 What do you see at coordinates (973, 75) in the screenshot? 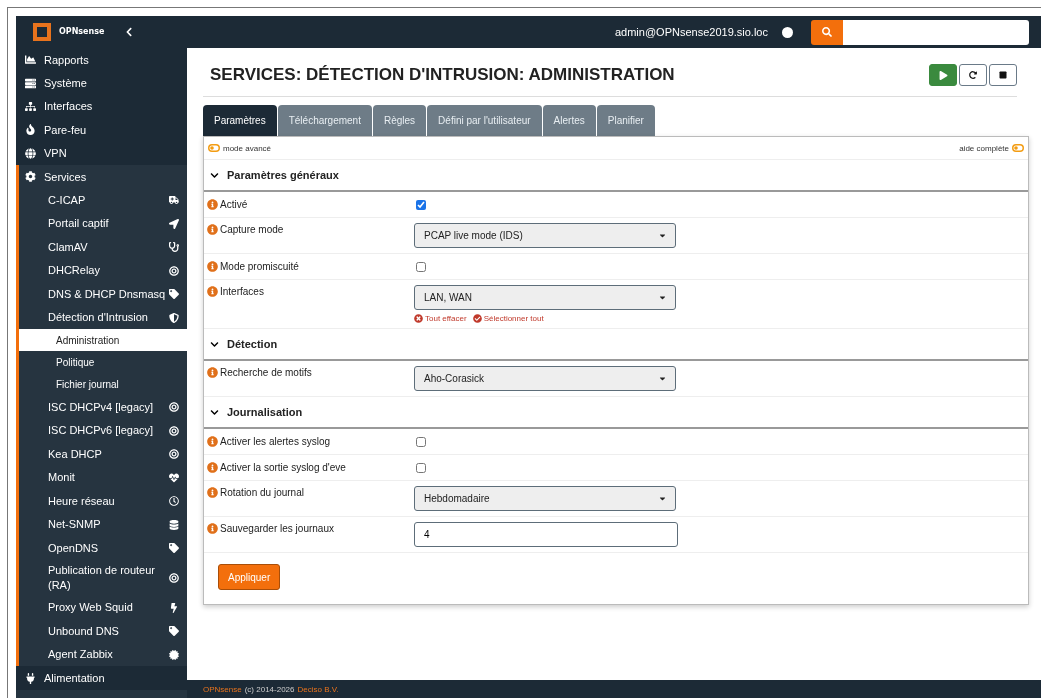
I see `restart-button` at bounding box center [973, 75].